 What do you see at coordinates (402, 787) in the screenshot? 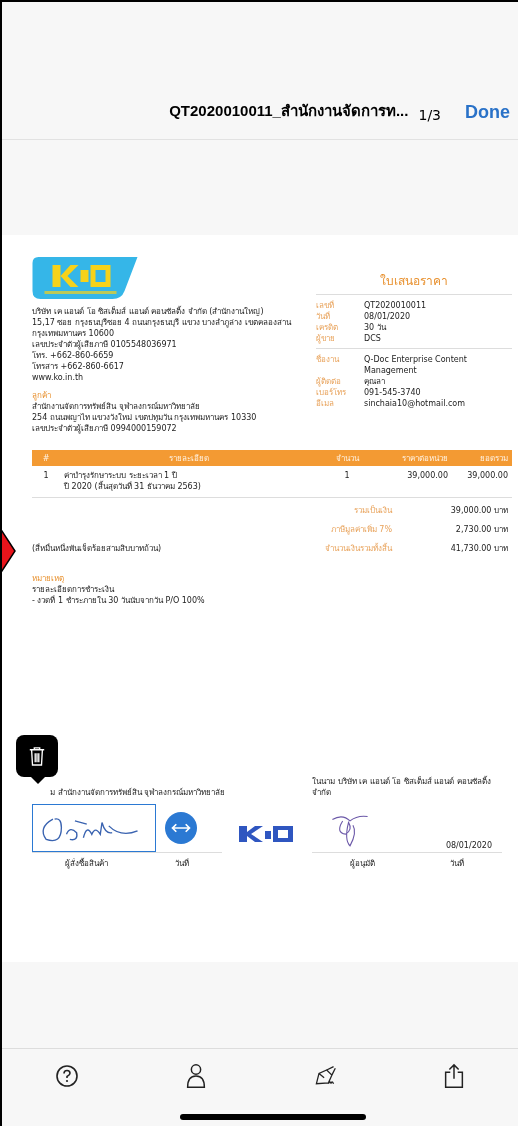
I see `signature-caption: ในนาม บริษัท เค แอนด์ โอ ซิสเต็มส์ แอนด์ คอนซัลติ้ง จำกัด` at bounding box center [402, 787].